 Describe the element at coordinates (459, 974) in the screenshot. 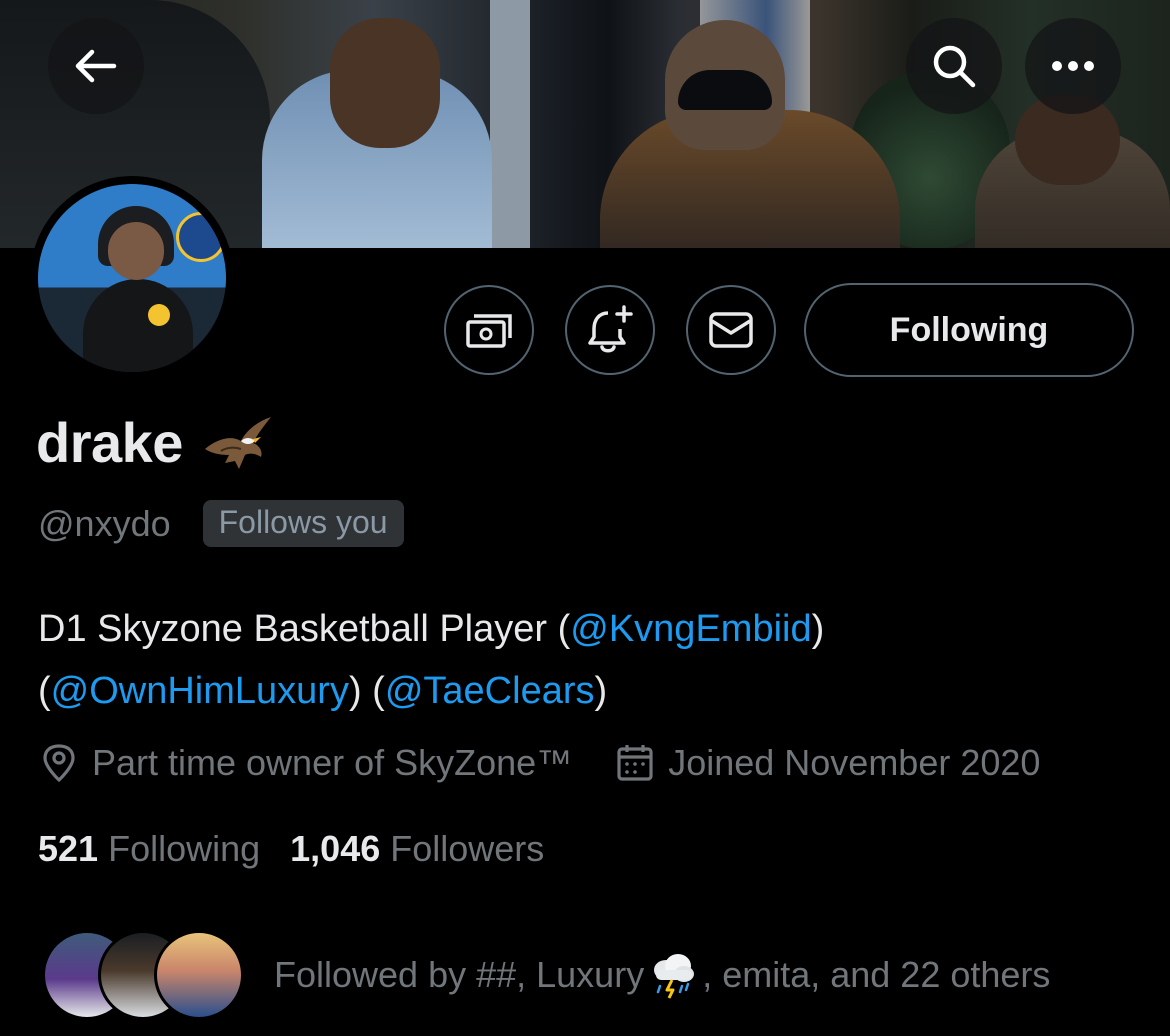

I see `followed-by-prefix: Followed by ##, Luxury` at that location.